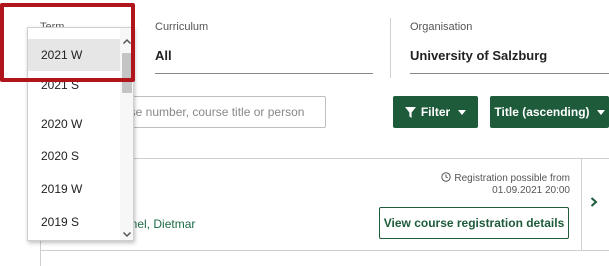  Describe the element at coordinates (474, 223) in the screenshot. I see `view-registration-details-button: View course registration details` at that location.